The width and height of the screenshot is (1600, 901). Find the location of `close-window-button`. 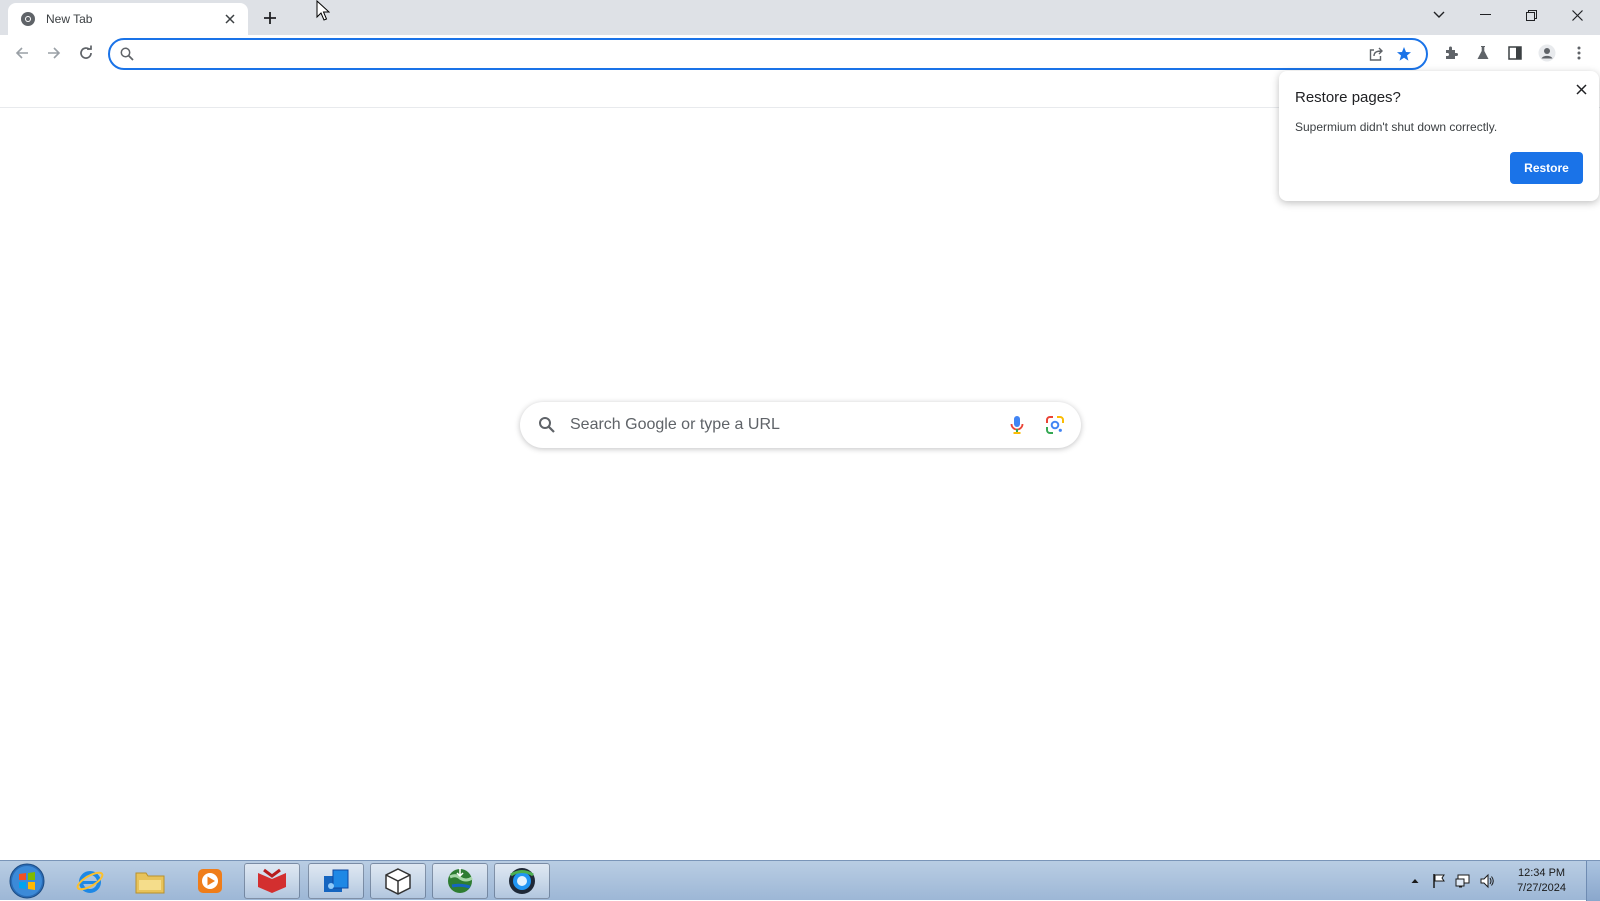

close-window-button is located at coordinates (1577, 15).